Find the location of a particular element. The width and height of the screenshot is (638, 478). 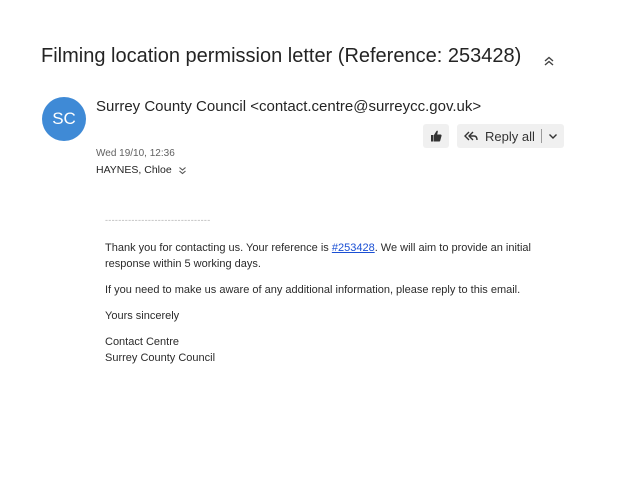

collapse-button is located at coordinates (549, 61).